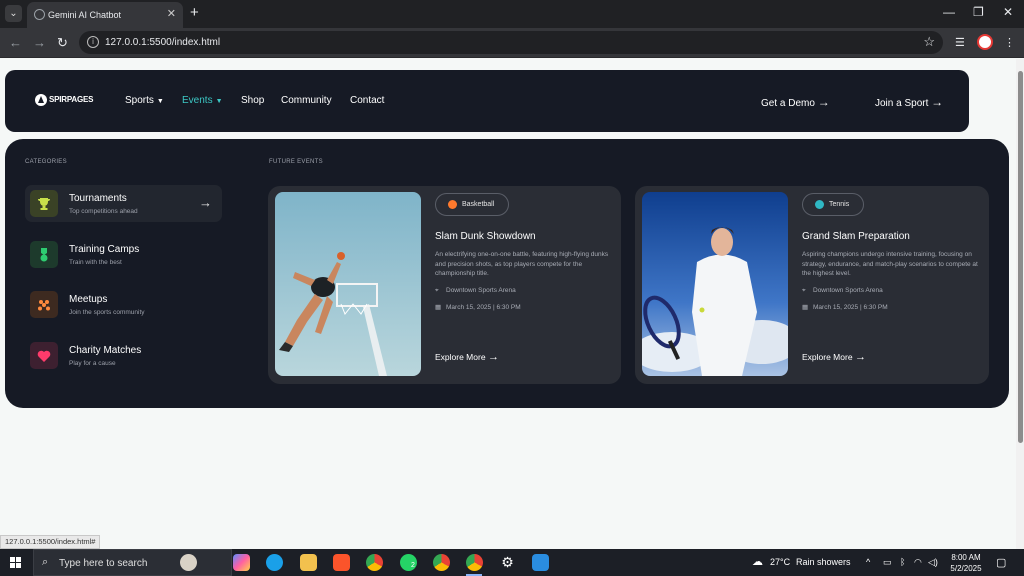  What do you see at coordinates (1020, 257) in the screenshot?
I see `scrollbar-thumb` at bounding box center [1020, 257].